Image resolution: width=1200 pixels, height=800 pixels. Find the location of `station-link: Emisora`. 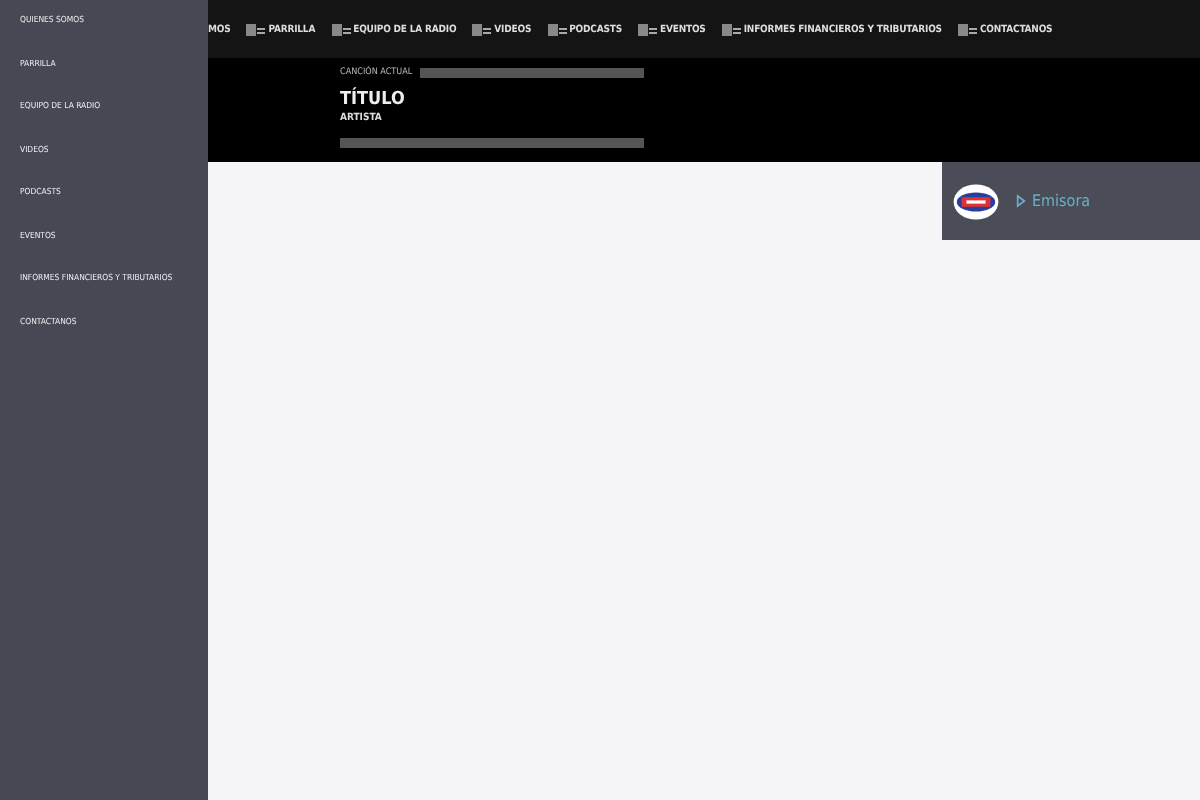

station-link: Emisora is located at coordinates (1053, 201).